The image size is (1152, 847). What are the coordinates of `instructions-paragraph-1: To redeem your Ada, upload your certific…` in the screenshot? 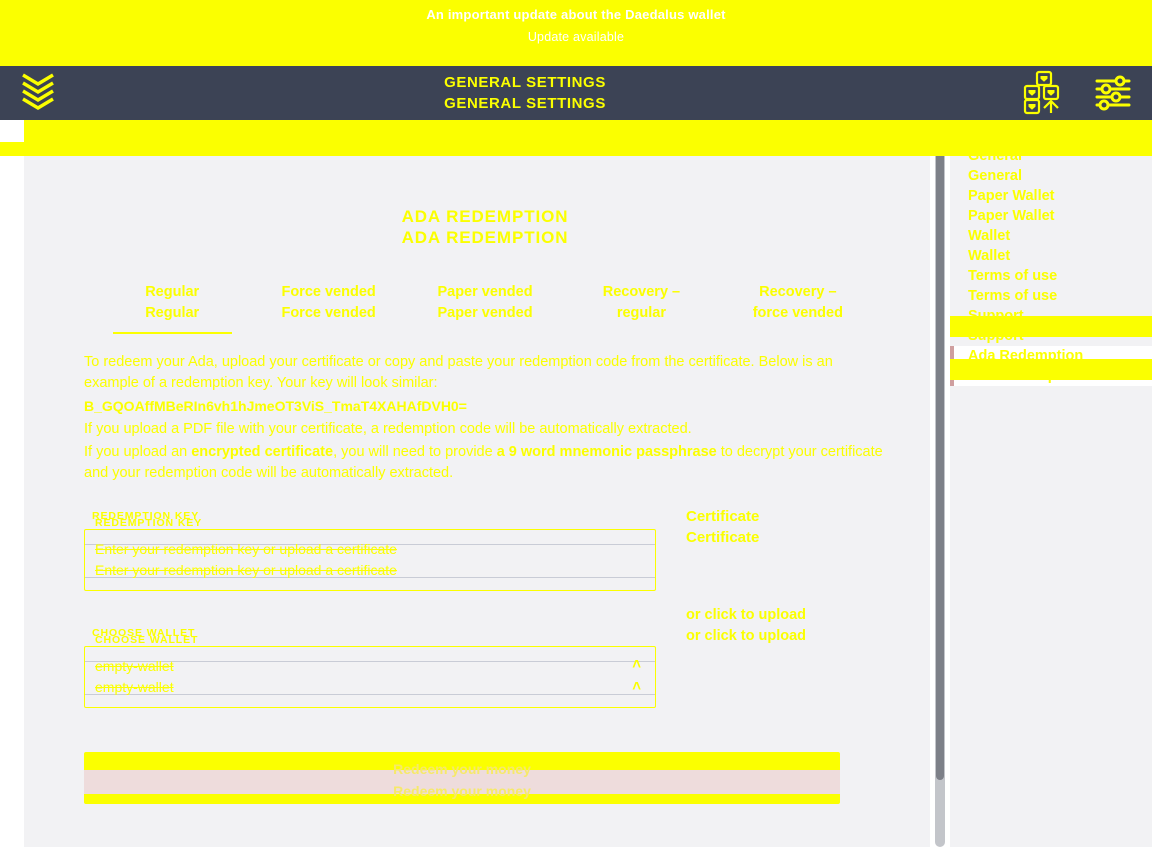 It's located at (458, 372).